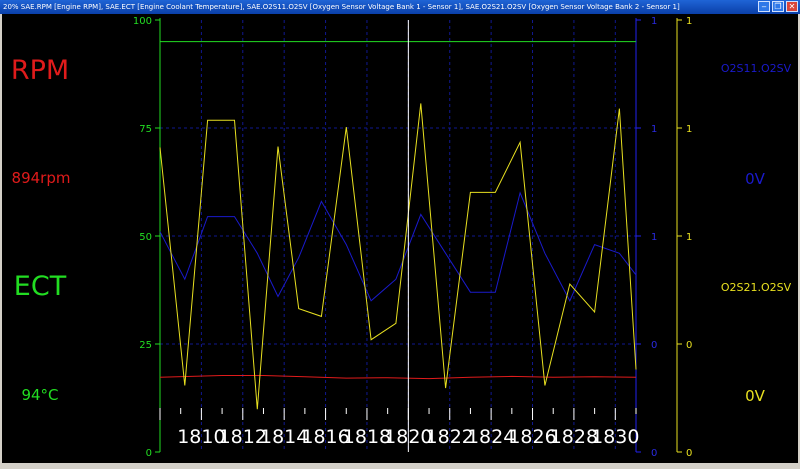 The image size is (800, 469). Describe the element at coordinates (615, 437) in the screenshot. I see `x-axis-tick-label: 1830` at that location.